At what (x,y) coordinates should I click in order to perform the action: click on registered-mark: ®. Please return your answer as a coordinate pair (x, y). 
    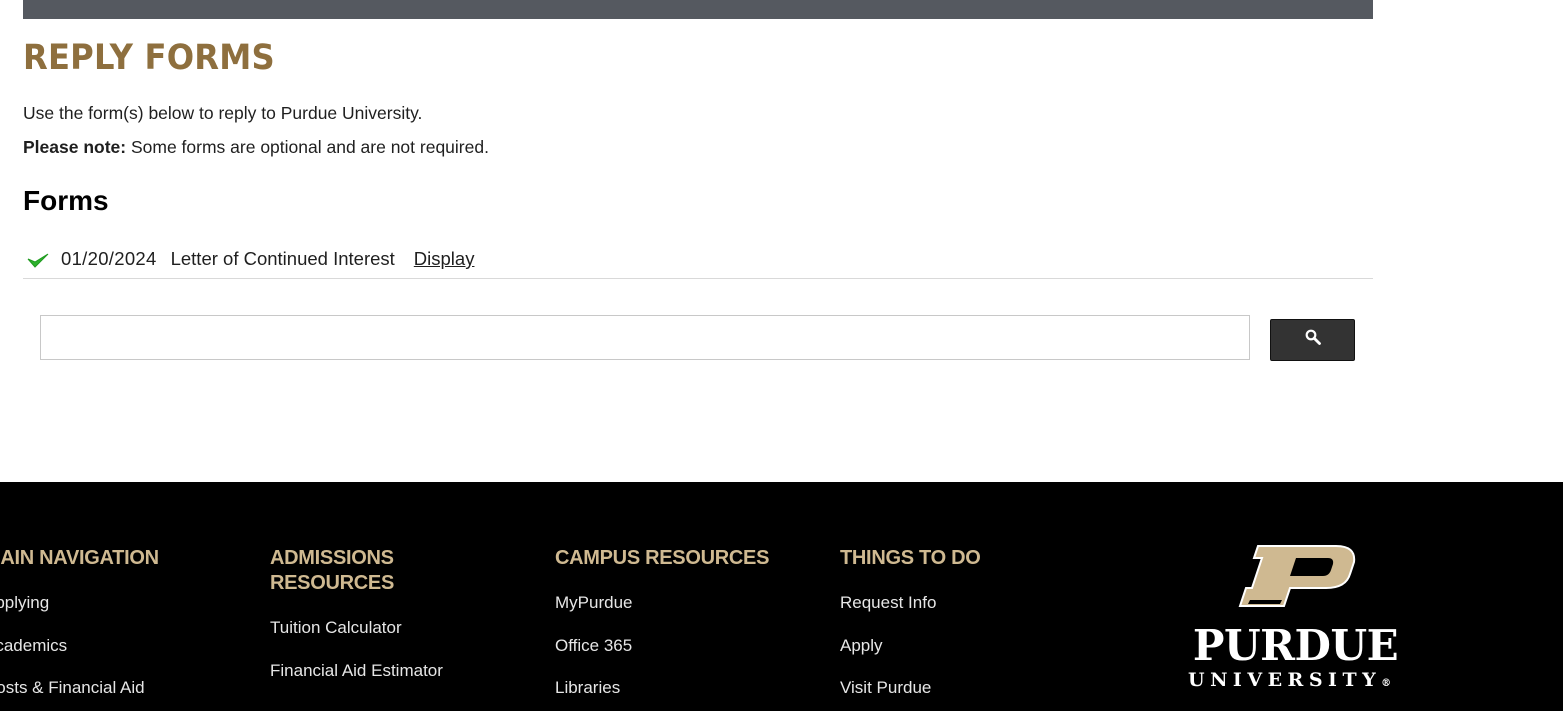
    Looking at the image, I should click on (1386, 683).